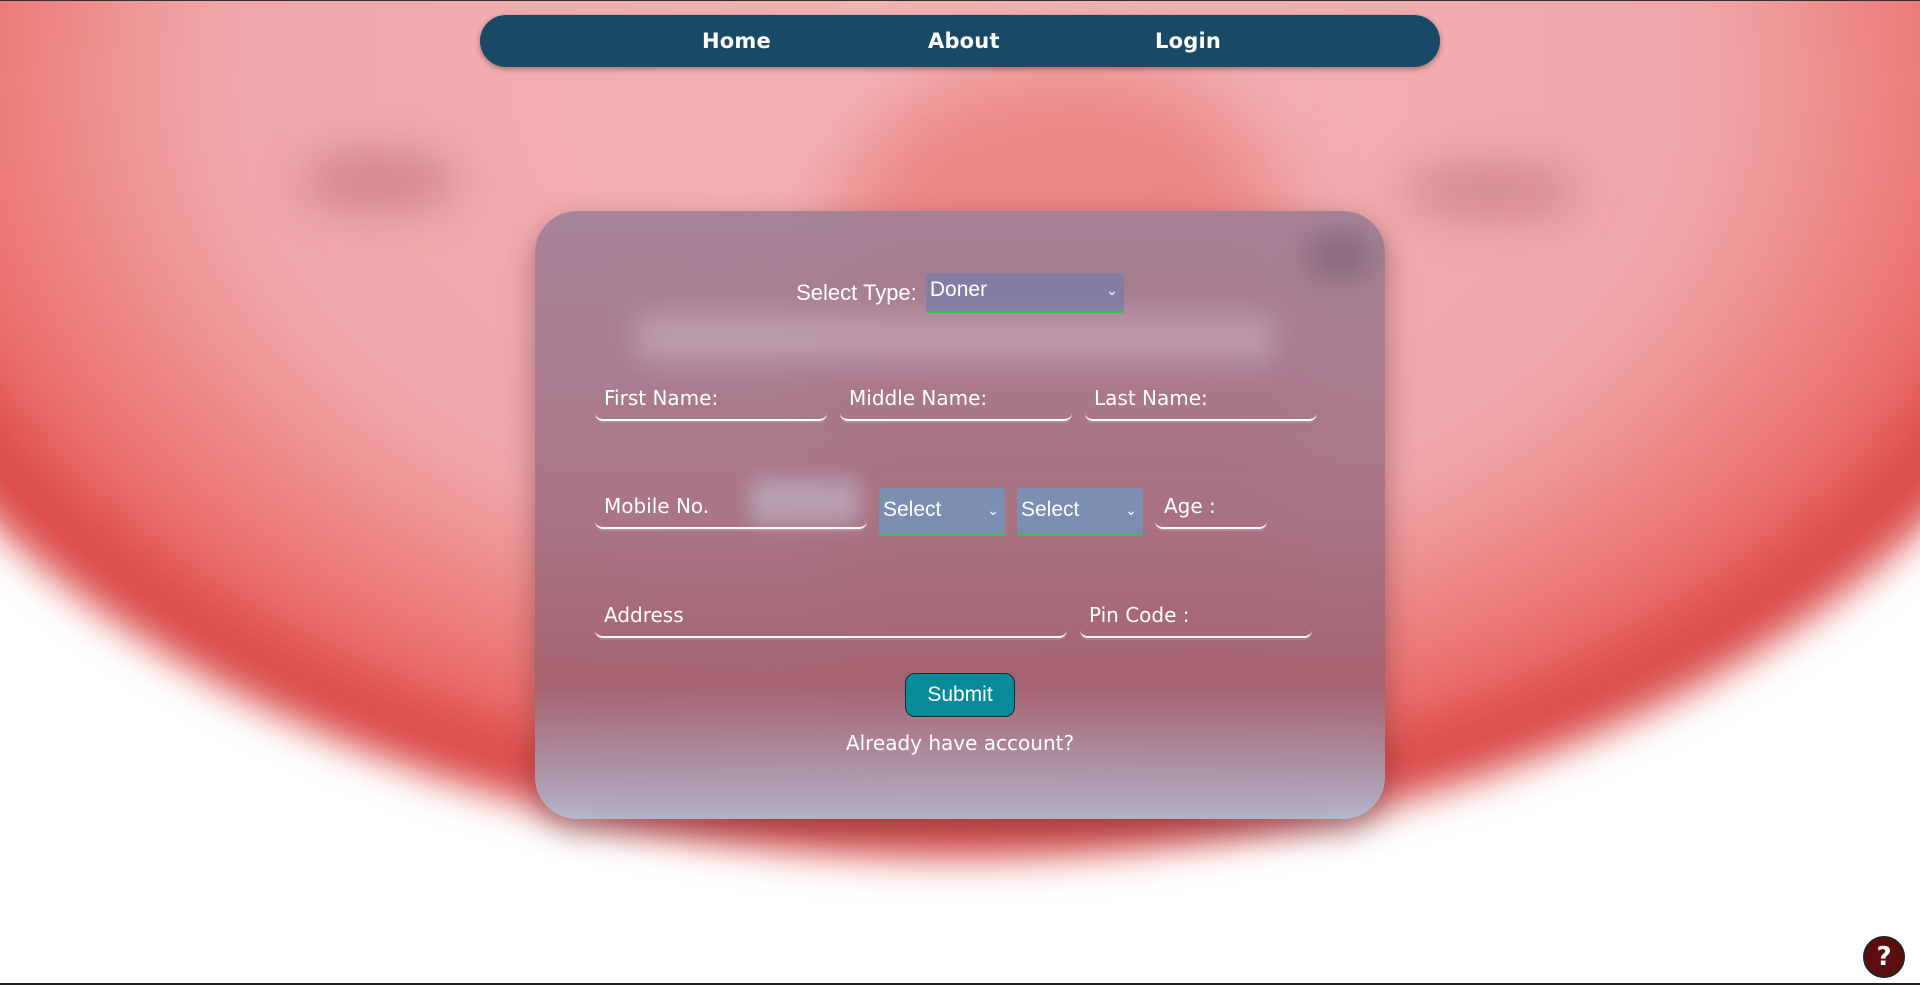 This screenshot has height=985, width=1920. I want to click on select-b-value: Select, so click(1050, 509).